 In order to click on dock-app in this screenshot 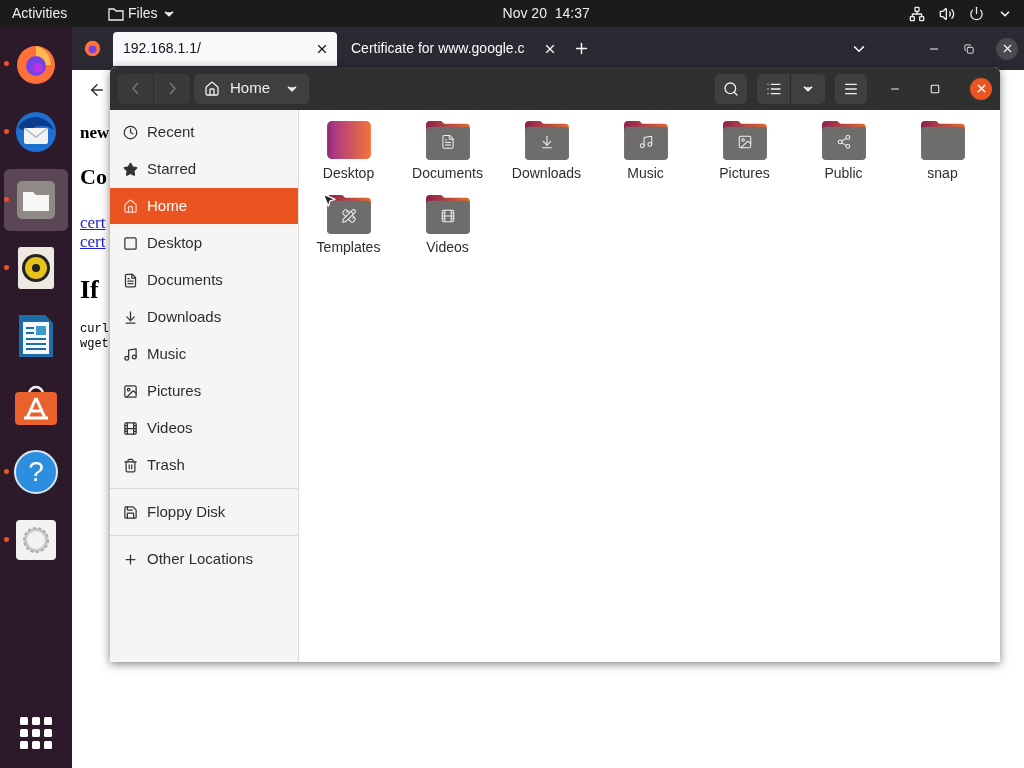, I will do `click(36, 200)`.